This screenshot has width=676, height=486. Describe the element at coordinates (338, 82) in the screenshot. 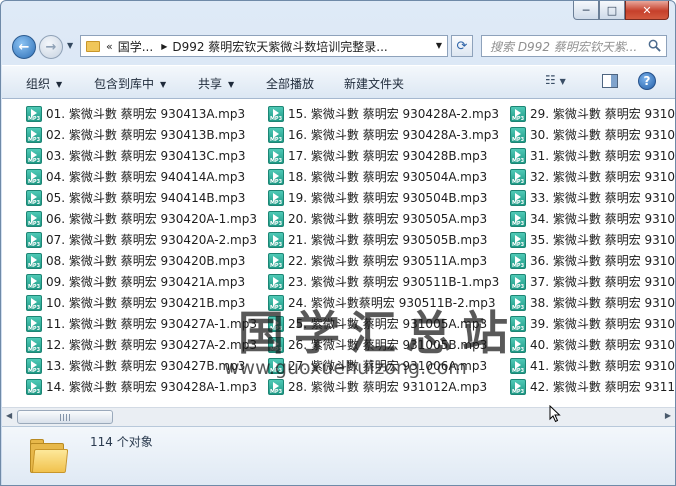

I see `command-bar: 组织 ▼ 包含到库中 ▼ 共享 ▼ 全部播放 新建文件夹 ☷ ▼ ?` at that location.